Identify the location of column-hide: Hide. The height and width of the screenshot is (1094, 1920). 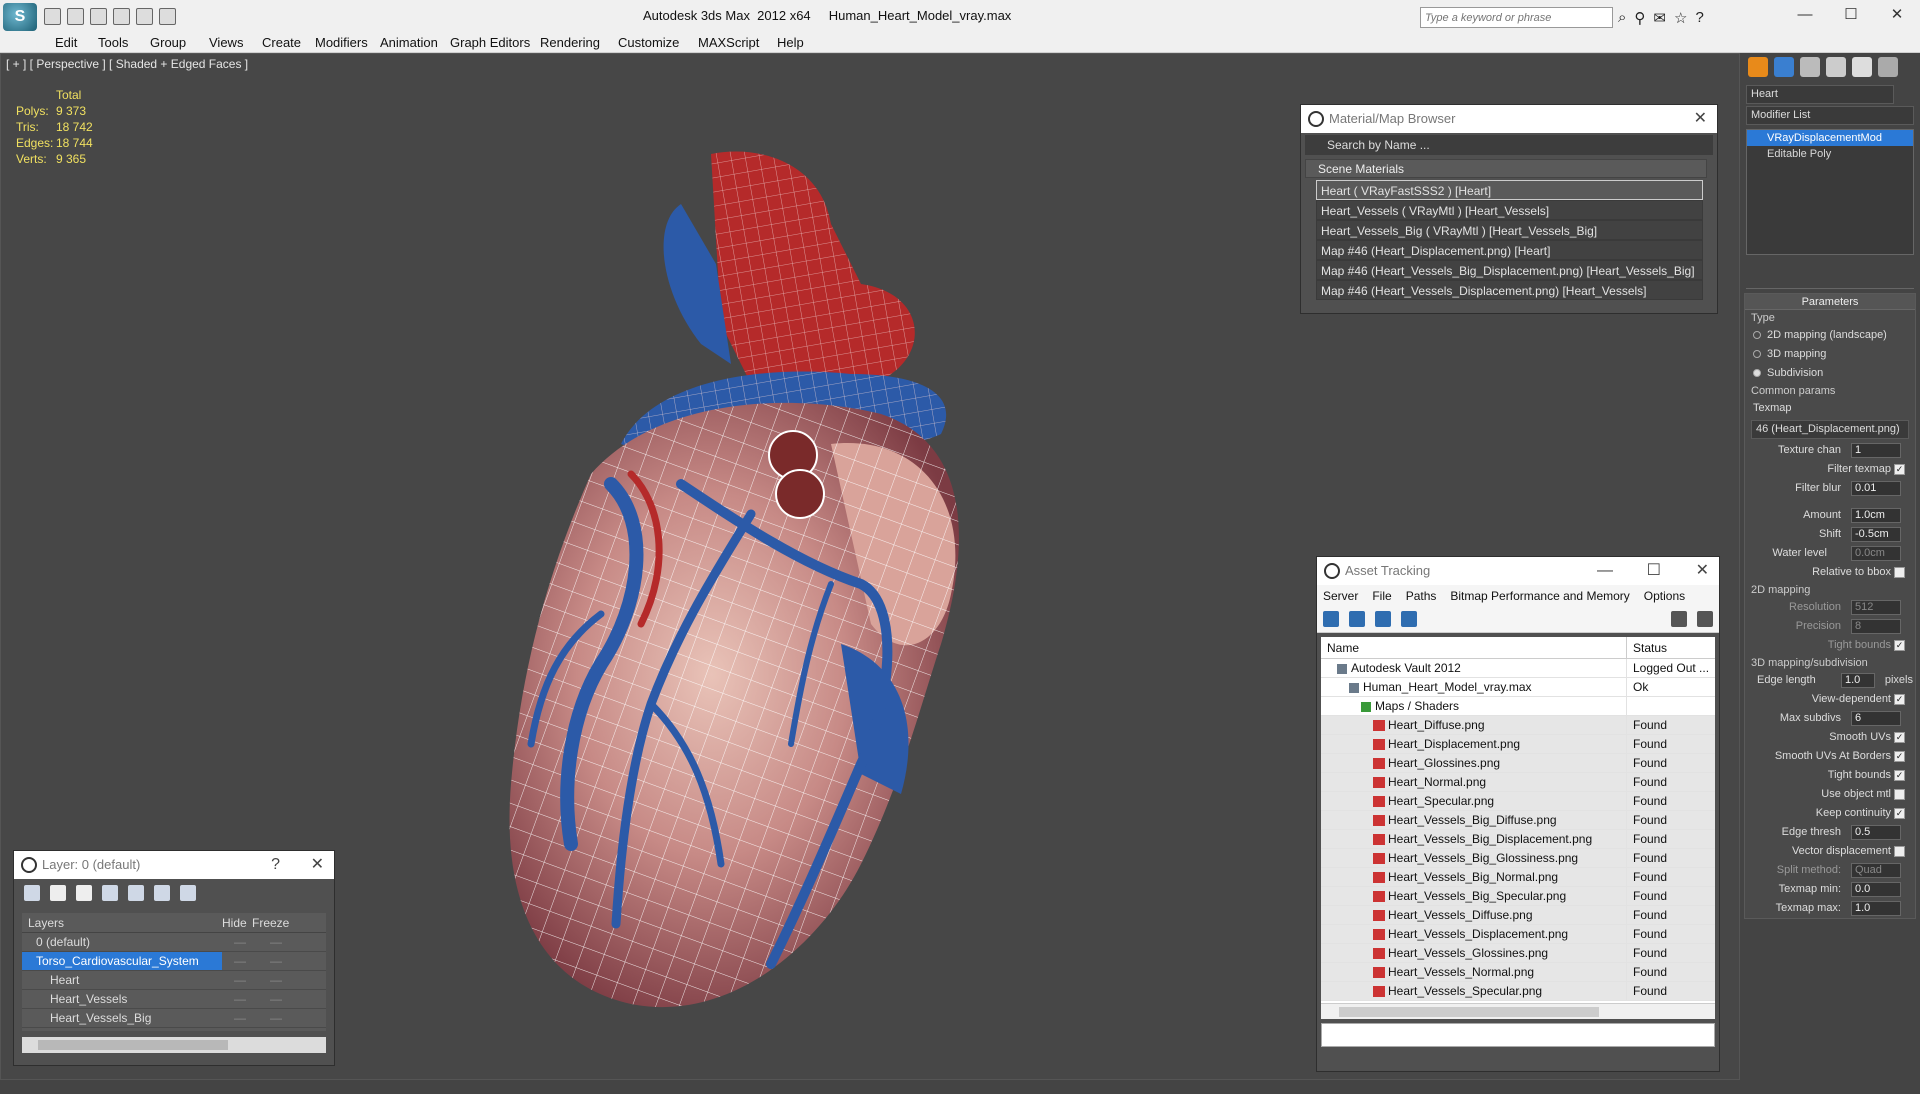
(237, 922).